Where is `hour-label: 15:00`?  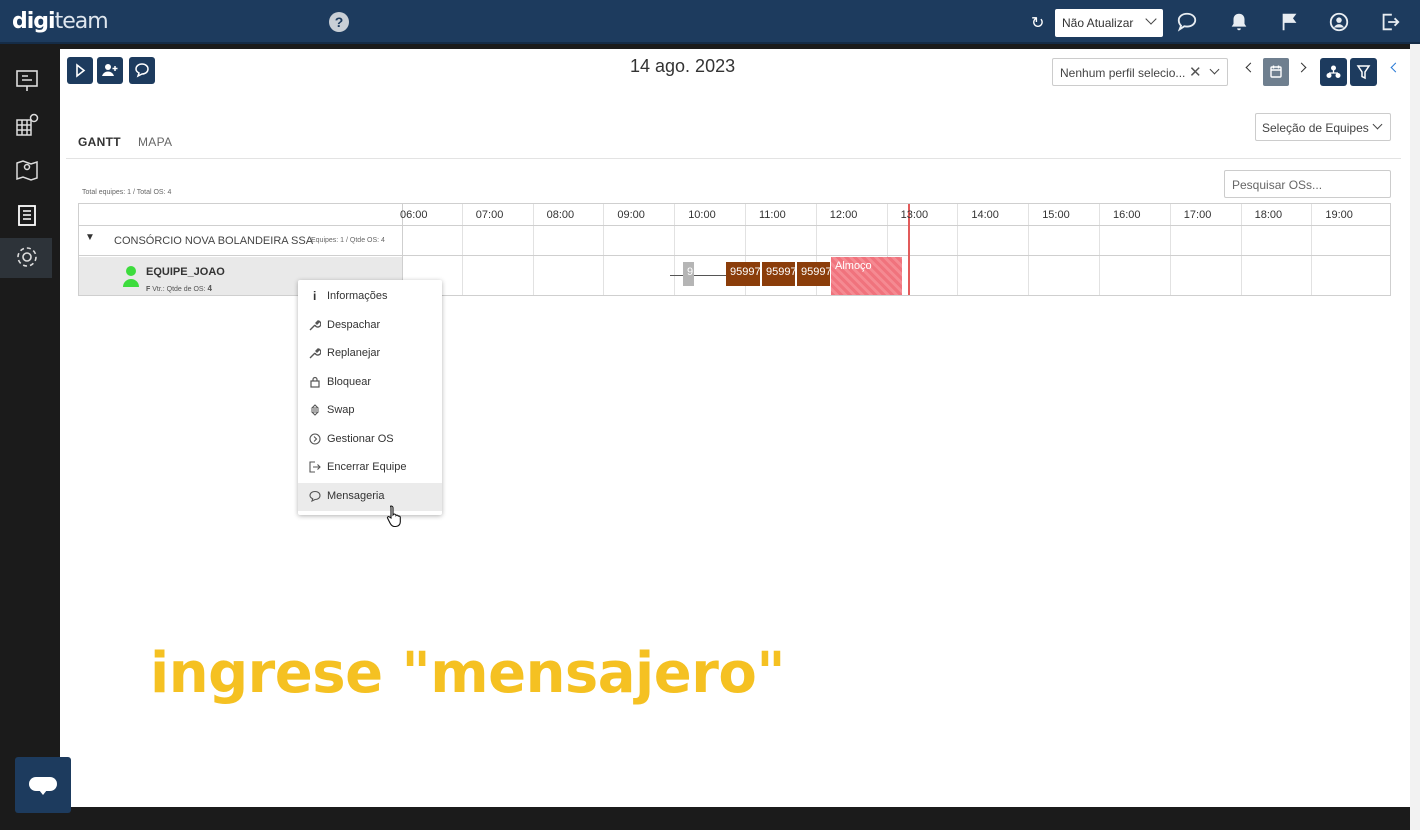
hour-label: 15:00 is located at coordinates (1056, 215).